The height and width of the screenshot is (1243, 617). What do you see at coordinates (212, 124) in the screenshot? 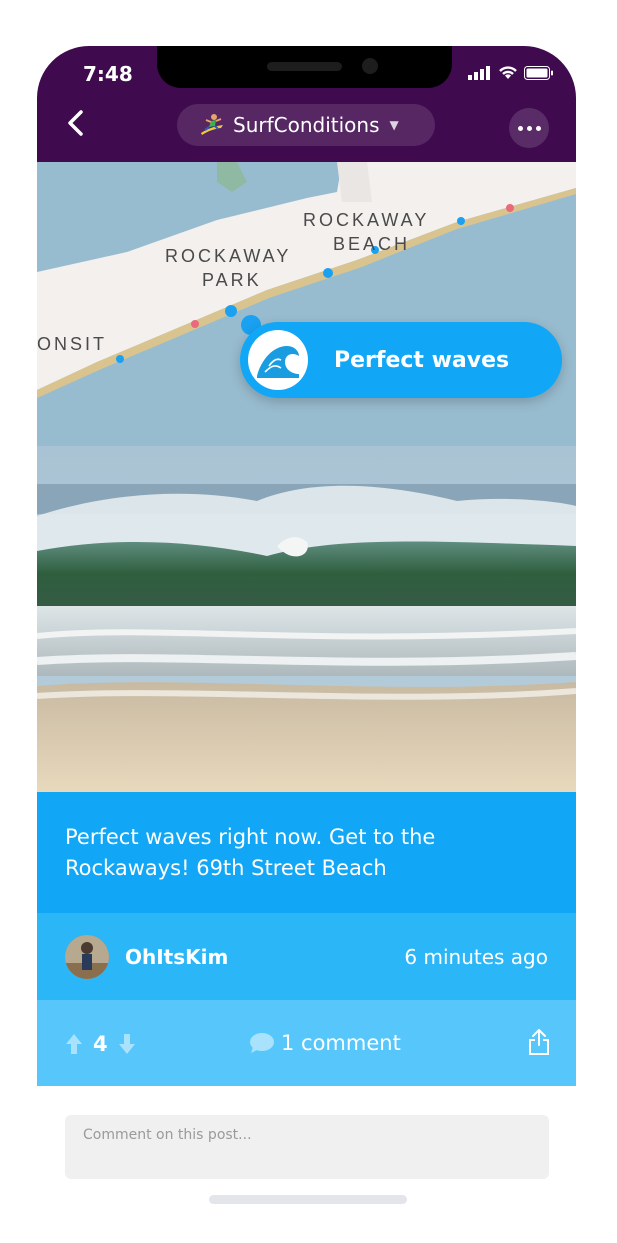
I see `surfer-icon` at bounding box center [212, 124].